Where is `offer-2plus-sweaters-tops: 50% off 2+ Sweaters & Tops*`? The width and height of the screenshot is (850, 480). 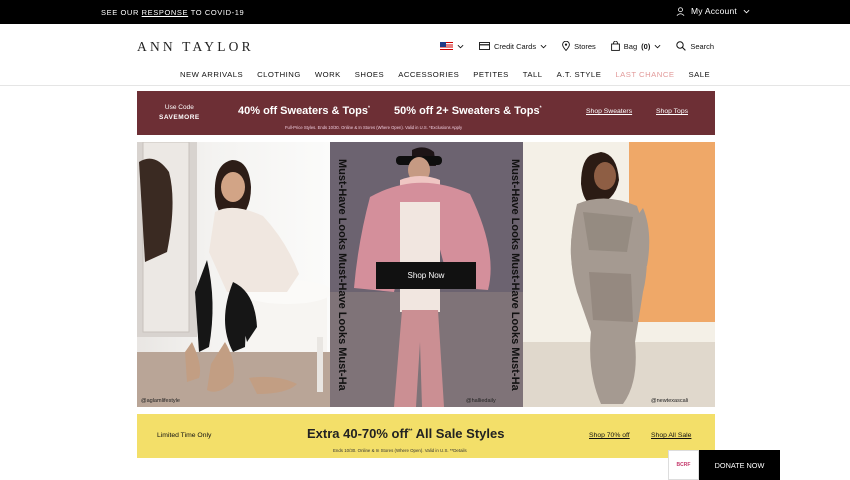 offer-2plus-sweaters-tops: 50% off 2+ Sweaters & Tops* is located at coordinates (468, 111).